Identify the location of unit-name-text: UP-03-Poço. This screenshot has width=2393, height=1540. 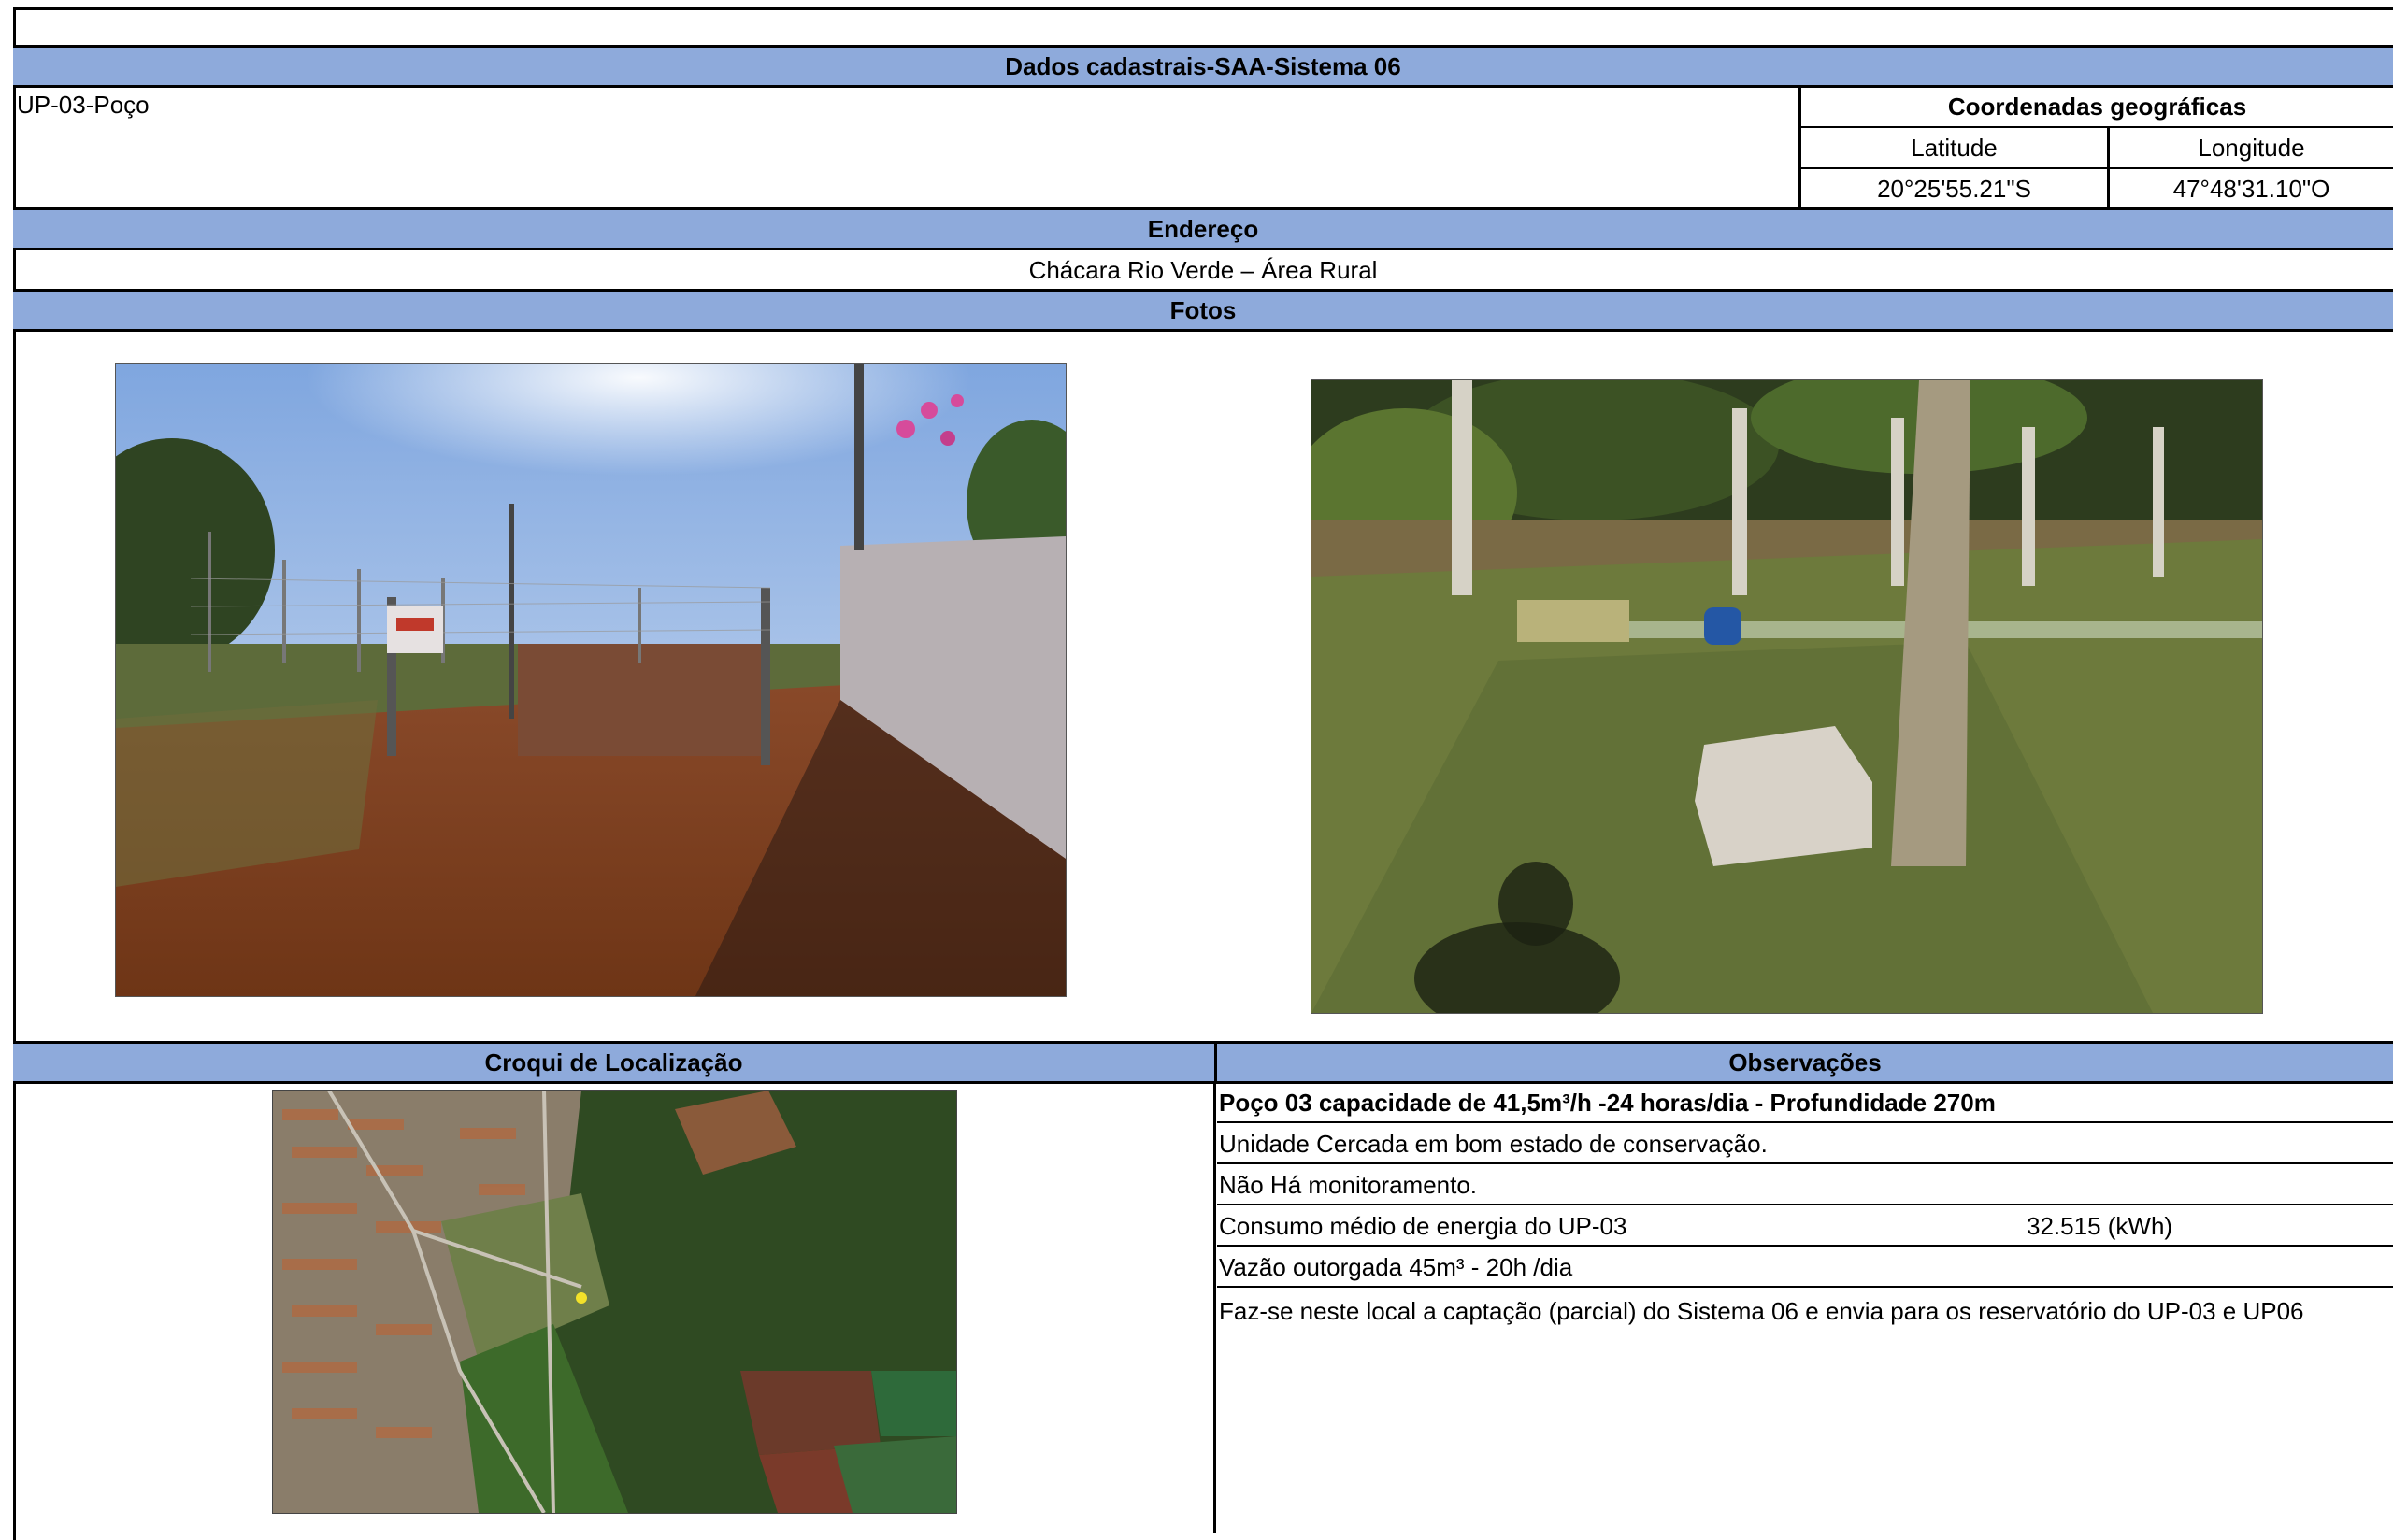
(83, 104).